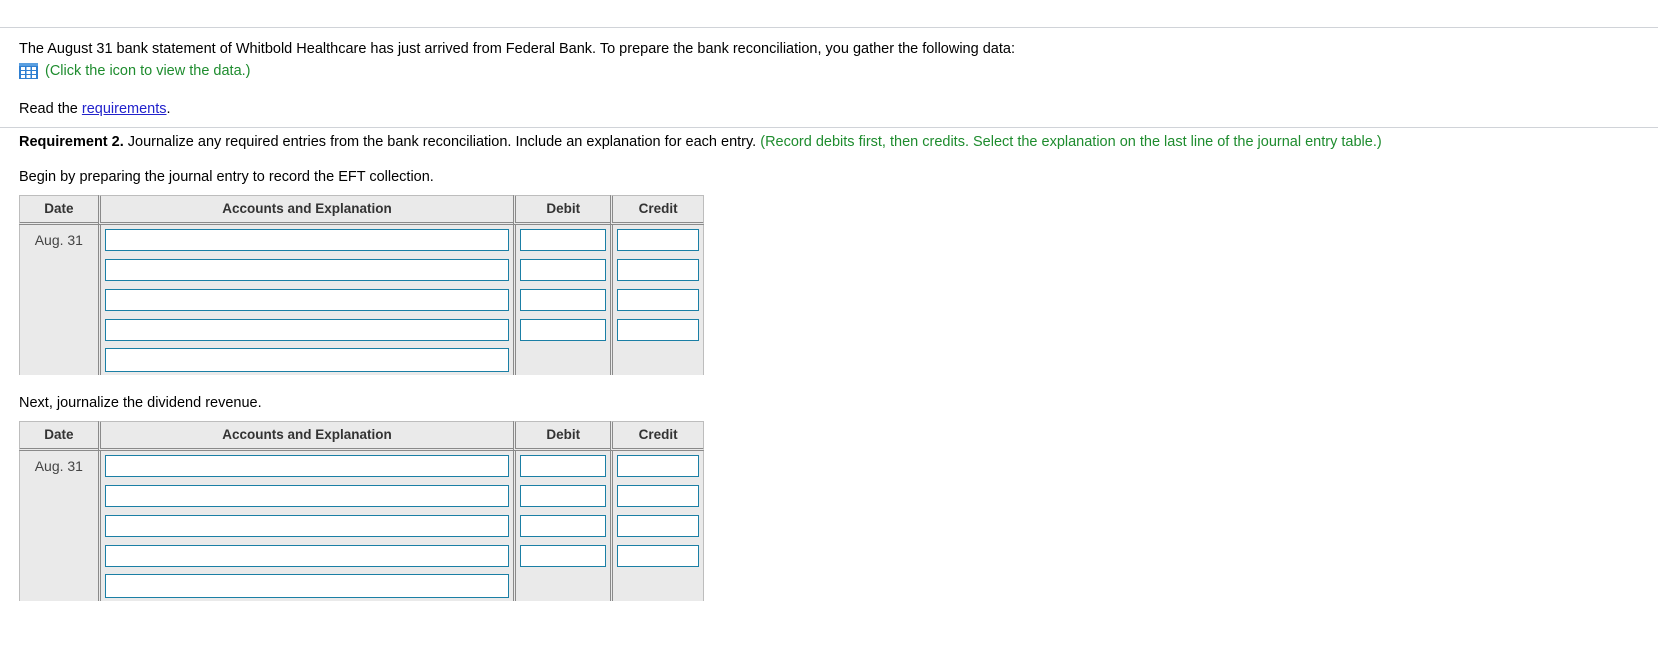  Describe the element at coordinates (50, 109) in the screenshot. I see `read-prefix-text: Read the` at that location.